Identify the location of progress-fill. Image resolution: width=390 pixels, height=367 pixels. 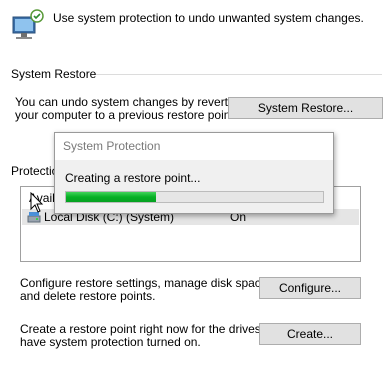
(111, 197).